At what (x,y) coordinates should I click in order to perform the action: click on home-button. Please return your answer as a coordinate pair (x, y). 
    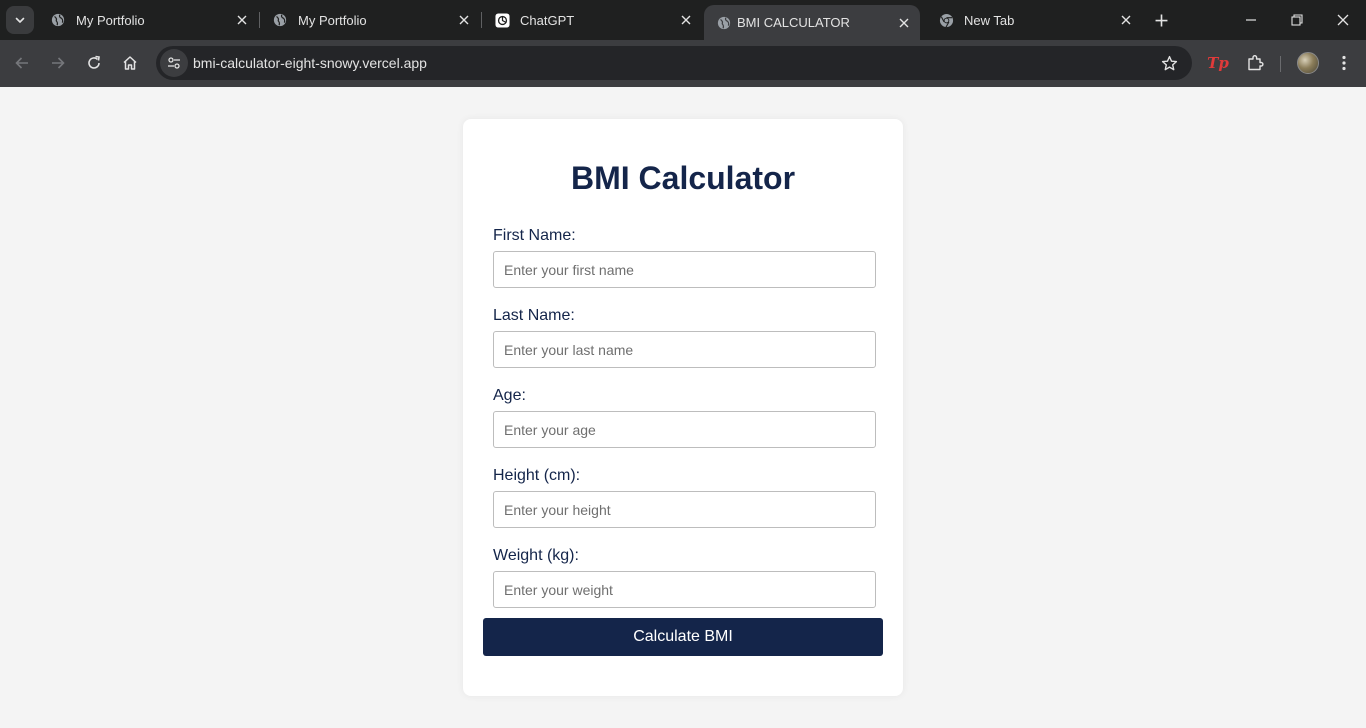
    Looking at the image, I should click on (130, 63).